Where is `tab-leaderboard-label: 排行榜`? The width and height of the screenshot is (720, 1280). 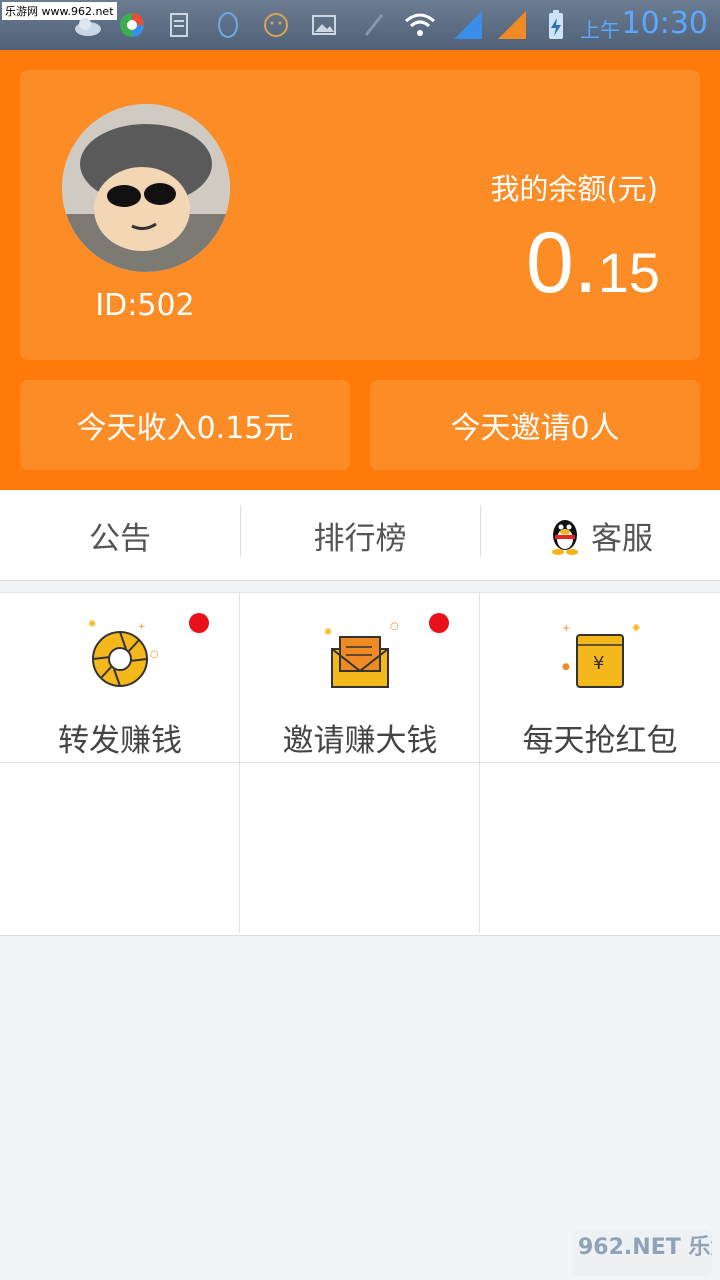
tab-leaderboard-label: 排行榜 is located at coordinates (360, 538).